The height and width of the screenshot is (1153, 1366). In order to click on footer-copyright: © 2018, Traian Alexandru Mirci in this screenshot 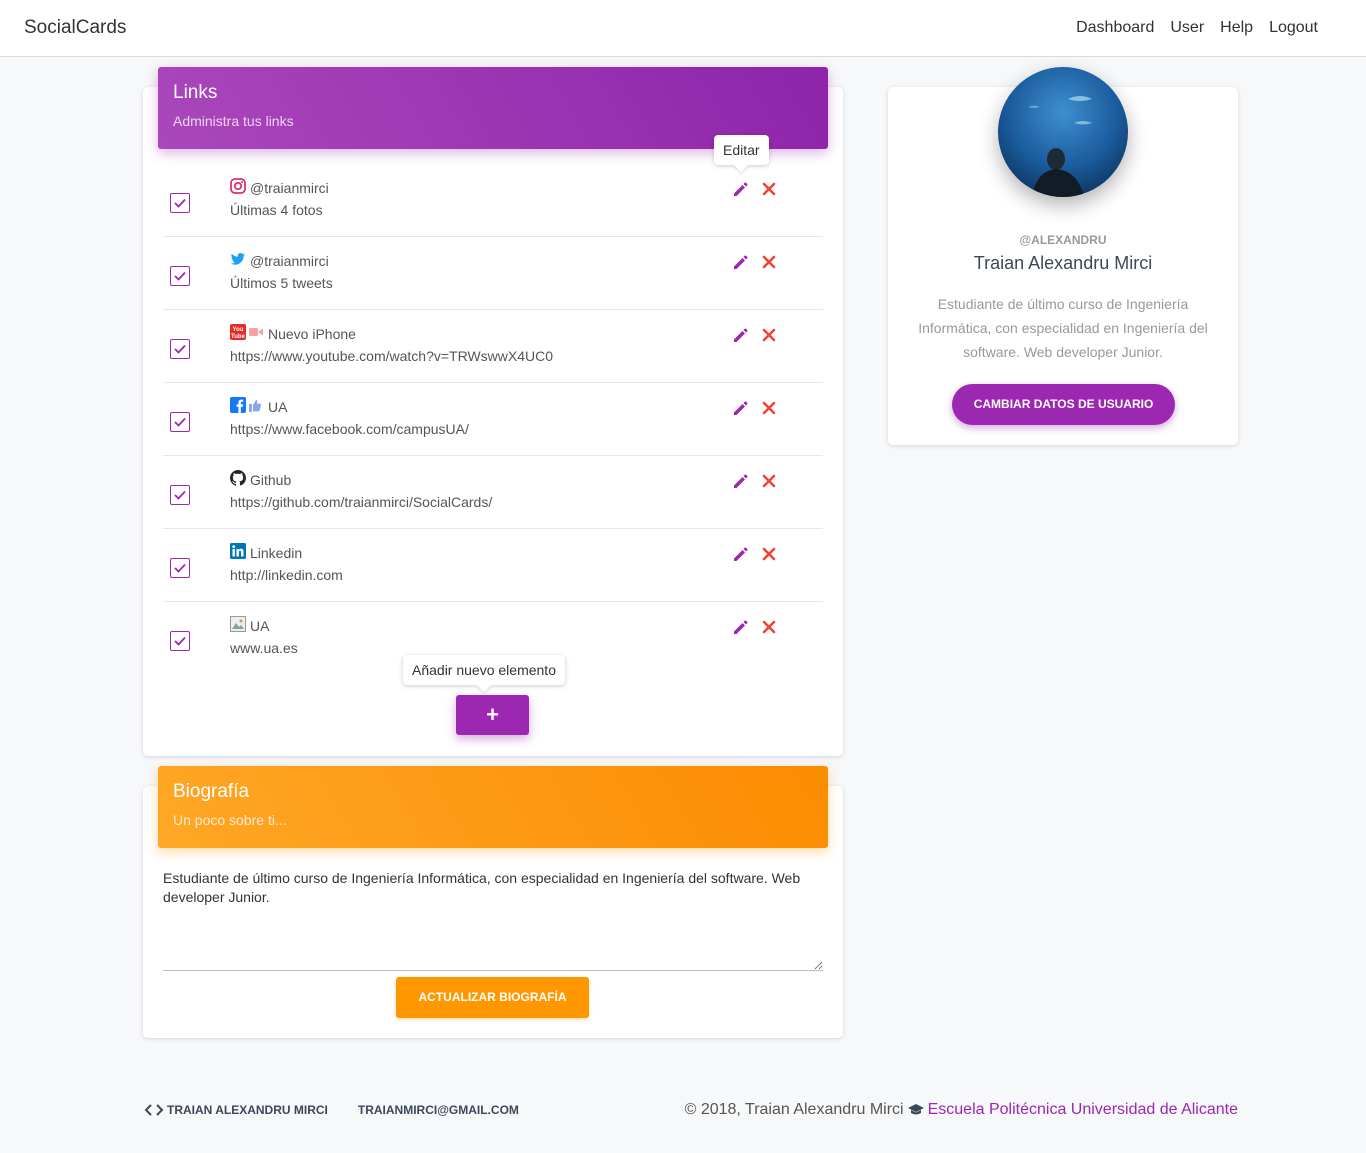, I will do `click(794, 1109)`.